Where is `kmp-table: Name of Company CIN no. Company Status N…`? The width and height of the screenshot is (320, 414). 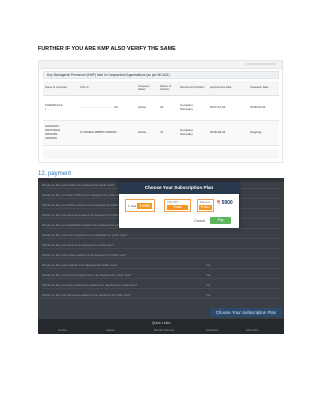 kmp-table: Name of Company CIN no. Company Status N… is located at coordinates (161, 113).